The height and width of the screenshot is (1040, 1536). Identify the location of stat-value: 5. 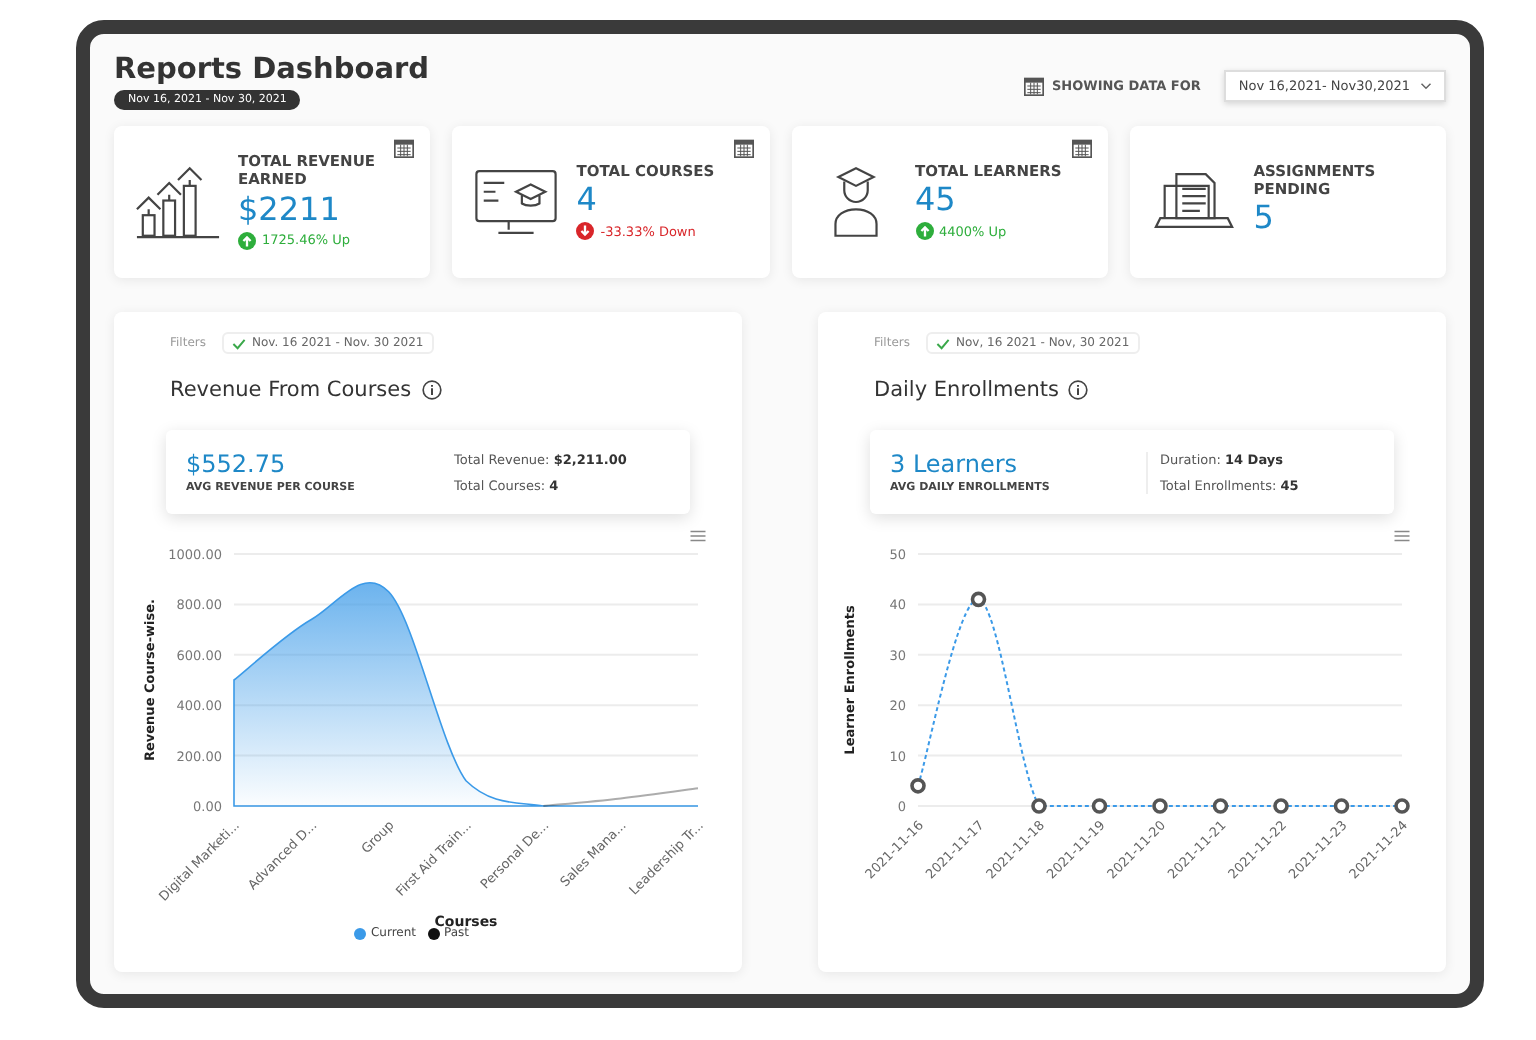
(1263, 219).